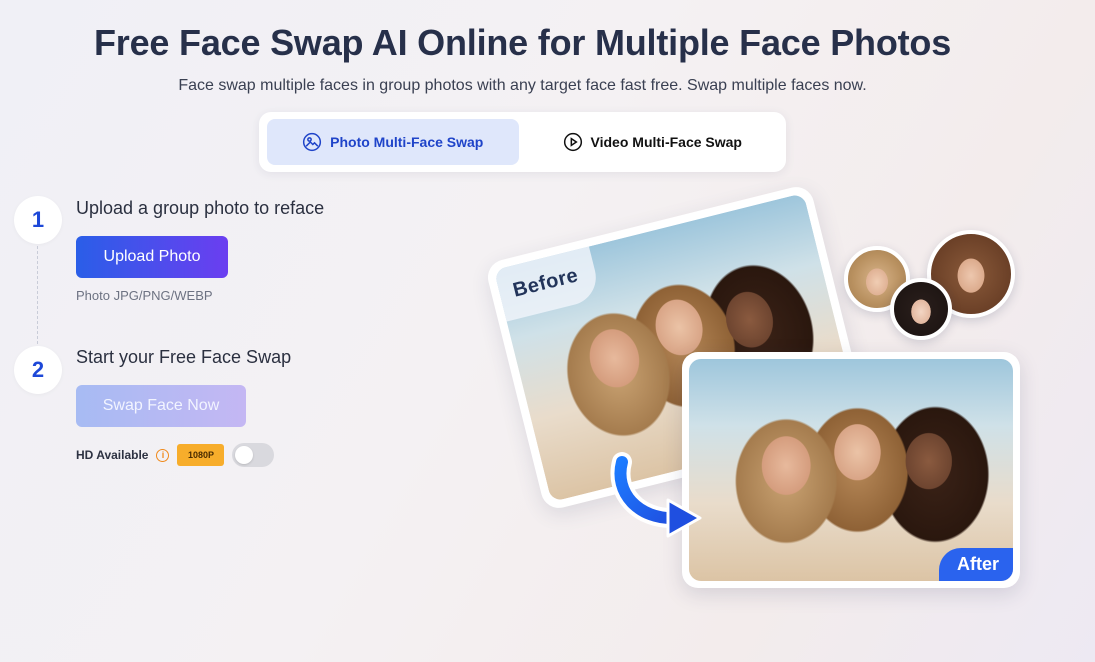 The height and width of the screenshot is (662, 1095). I want to click on supported-formats: Photo JPG/PNG/WEBP, so click(144, 295).